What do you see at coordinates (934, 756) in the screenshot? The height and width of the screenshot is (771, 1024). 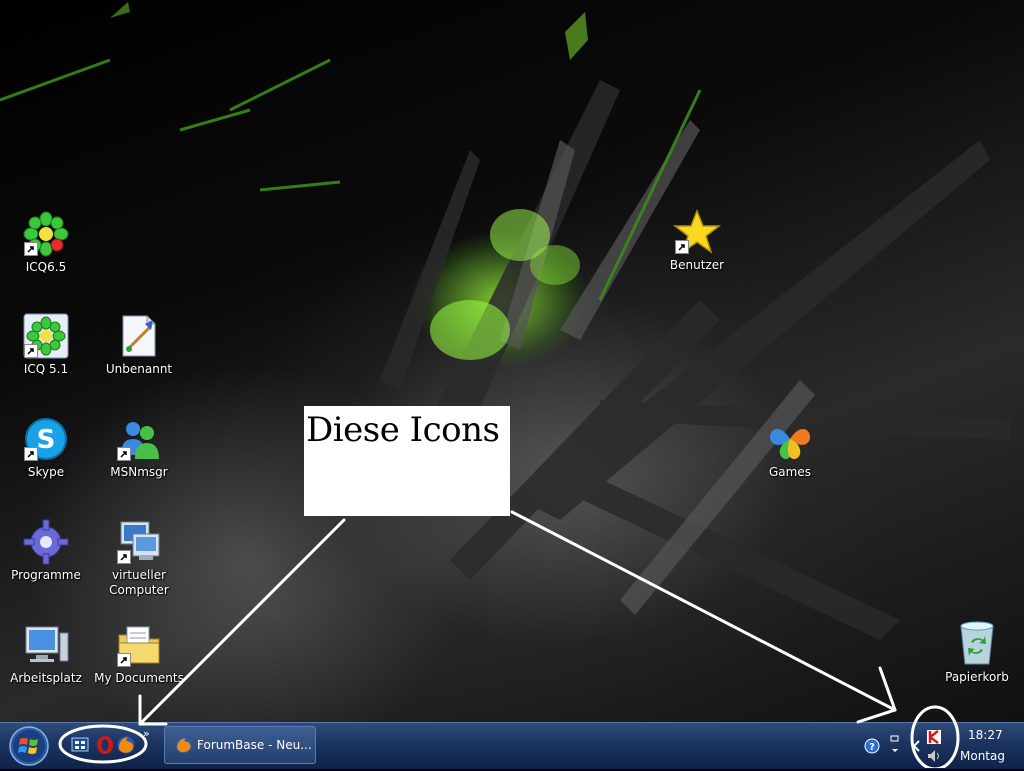 I see `speaker-icon` at bounding box center [934, 756].